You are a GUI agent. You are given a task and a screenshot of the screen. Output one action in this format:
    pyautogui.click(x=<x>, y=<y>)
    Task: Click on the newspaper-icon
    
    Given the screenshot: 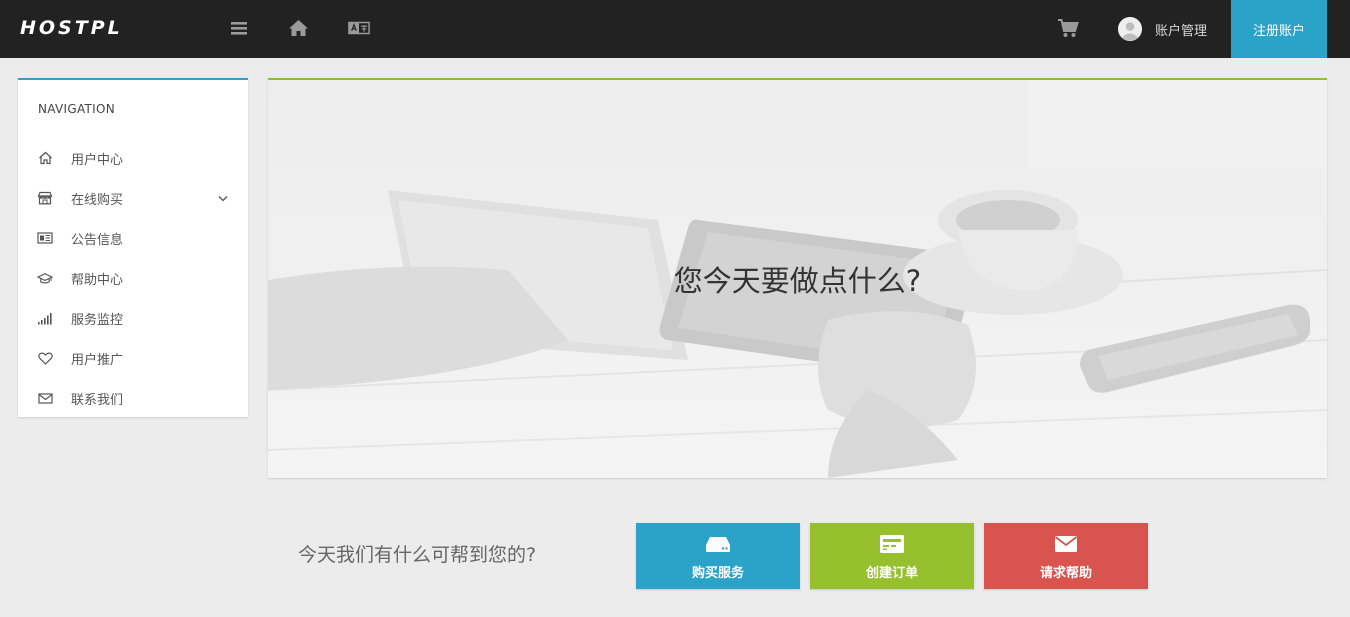 What is the action you would take?
    pyautogui.click(x=45, y=238)
    